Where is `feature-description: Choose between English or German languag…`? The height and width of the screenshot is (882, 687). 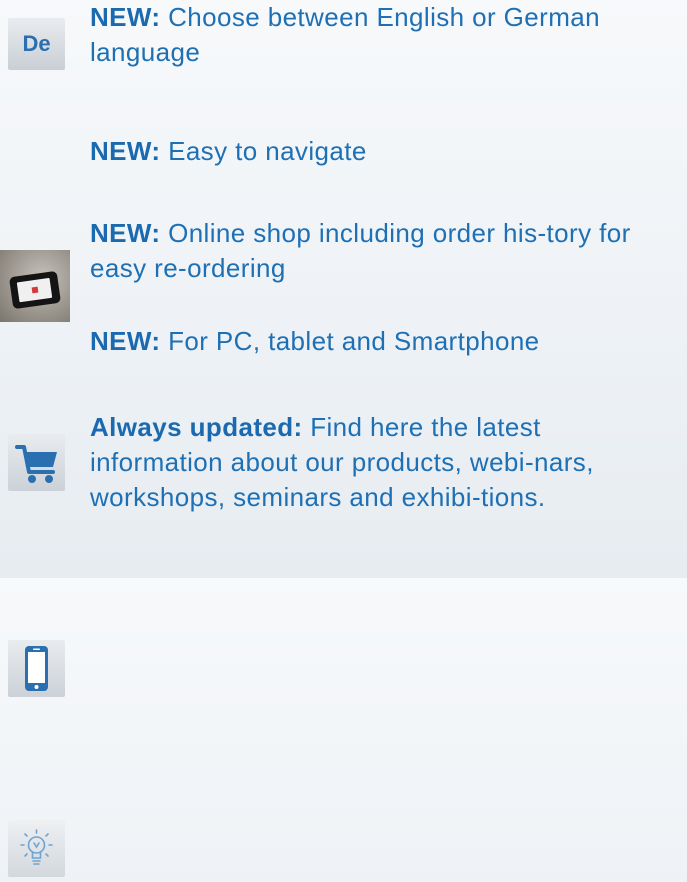 feature-description: Choose between English or German languag… is located at coordinates (345, 34).